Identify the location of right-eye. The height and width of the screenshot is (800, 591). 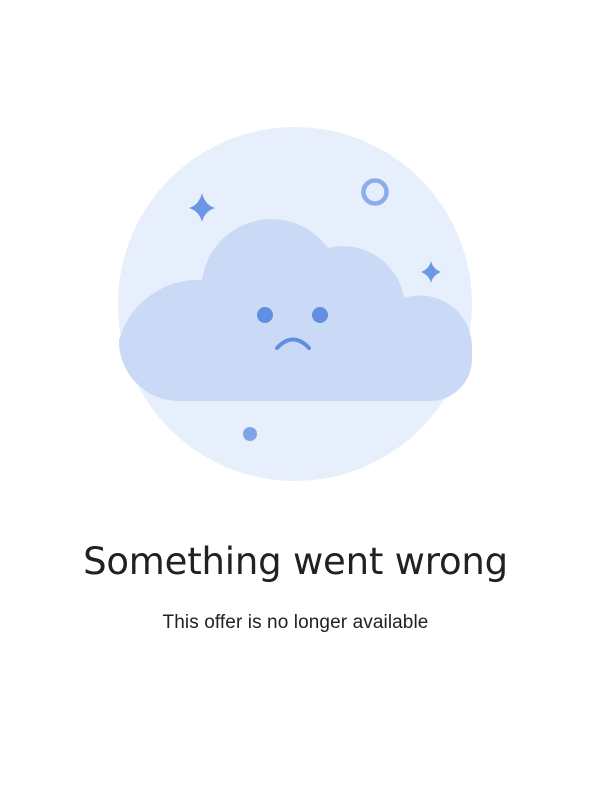
(320, 315).